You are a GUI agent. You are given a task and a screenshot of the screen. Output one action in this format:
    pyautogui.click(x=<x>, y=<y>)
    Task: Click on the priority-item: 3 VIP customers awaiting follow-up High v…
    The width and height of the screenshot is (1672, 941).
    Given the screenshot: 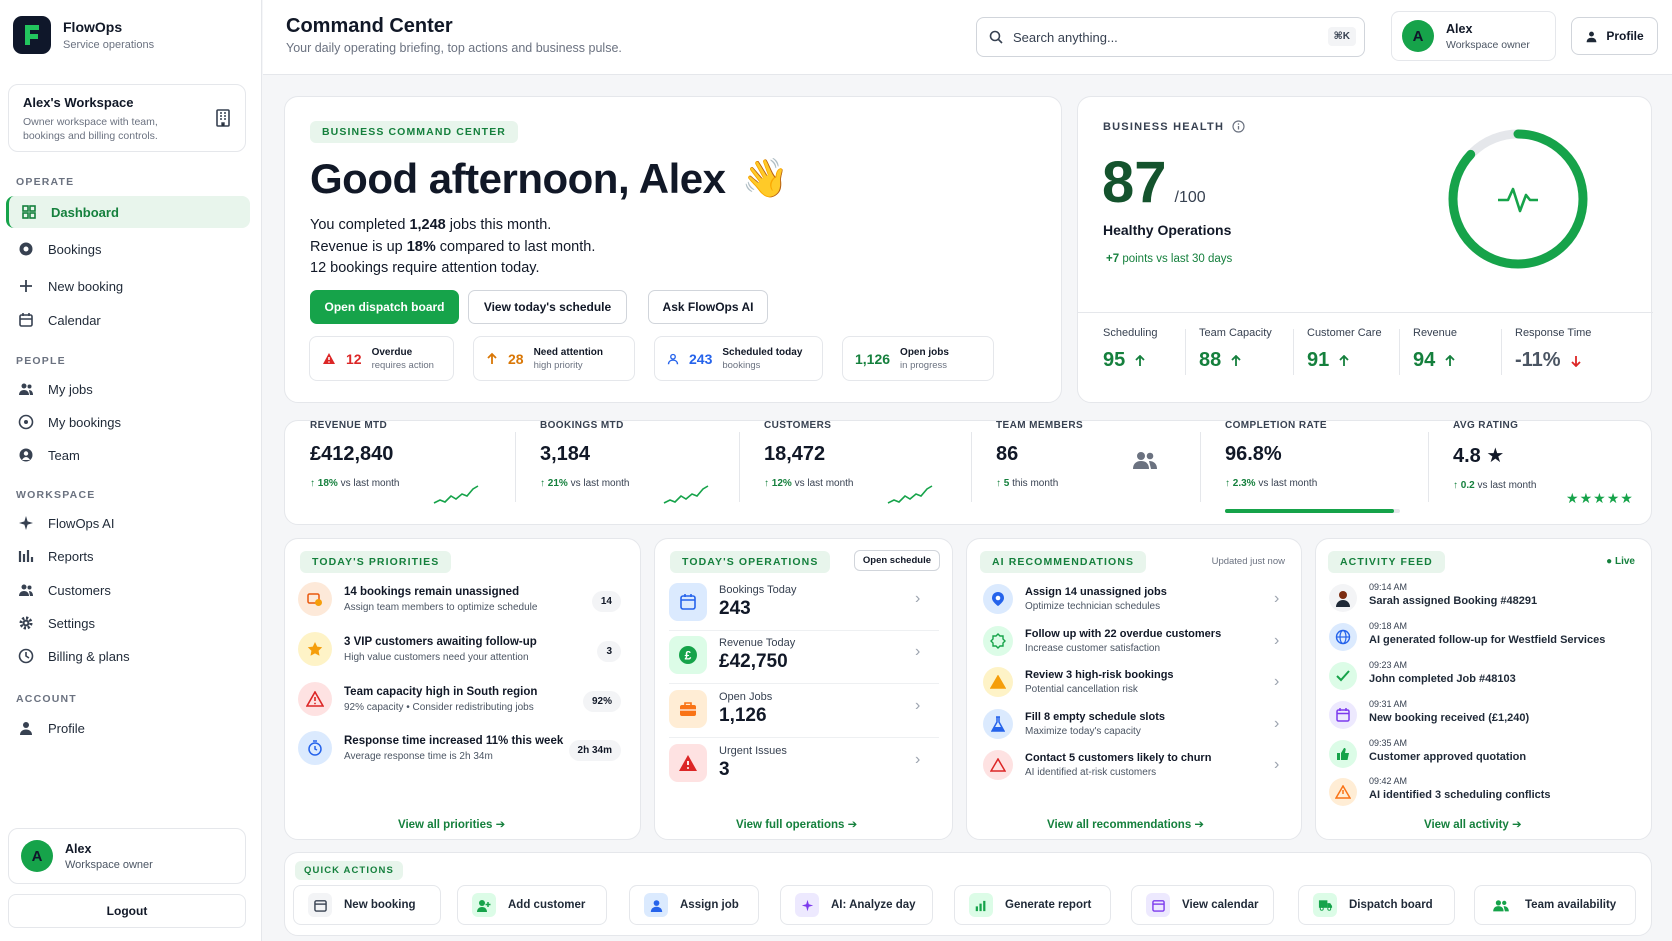 What is the action you would take?
    pyautogui.click(x=417, y=649)
    